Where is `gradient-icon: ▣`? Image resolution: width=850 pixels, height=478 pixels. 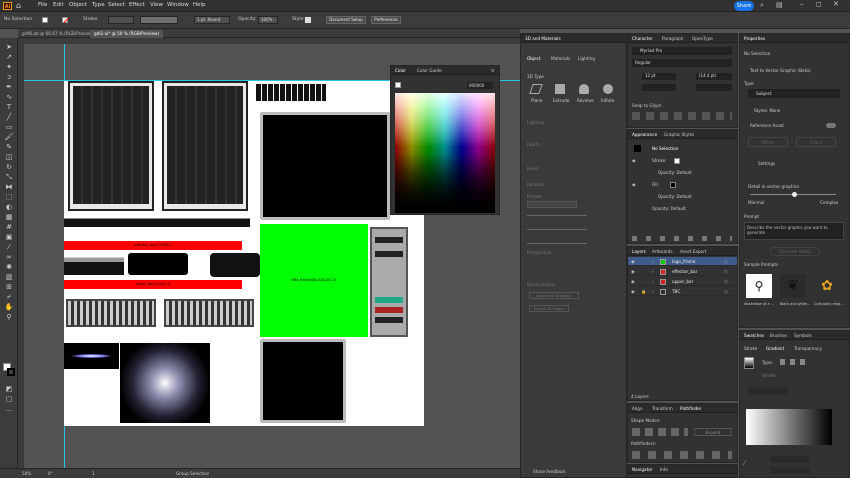
gradient-icon: ▣ is located at coordinates (9, 237).